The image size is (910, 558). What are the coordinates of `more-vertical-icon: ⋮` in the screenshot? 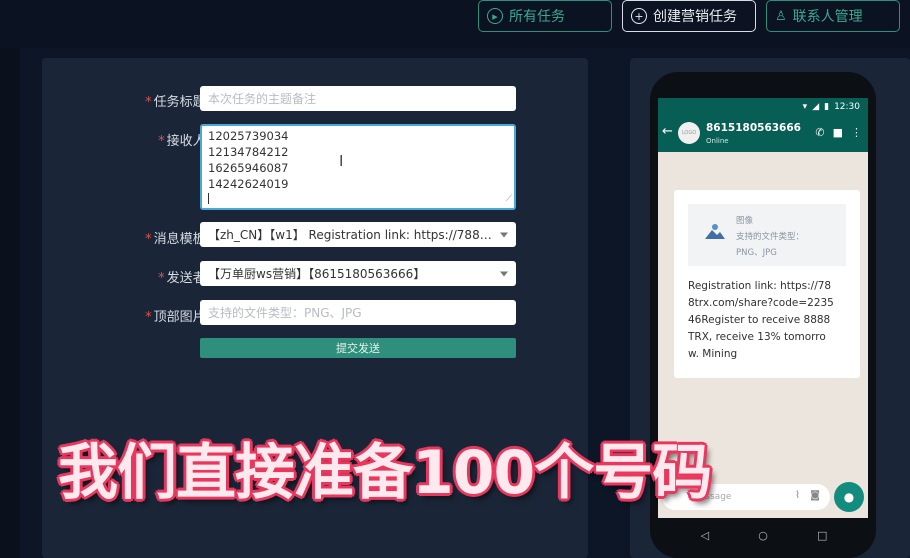 It's located at (856, 132).